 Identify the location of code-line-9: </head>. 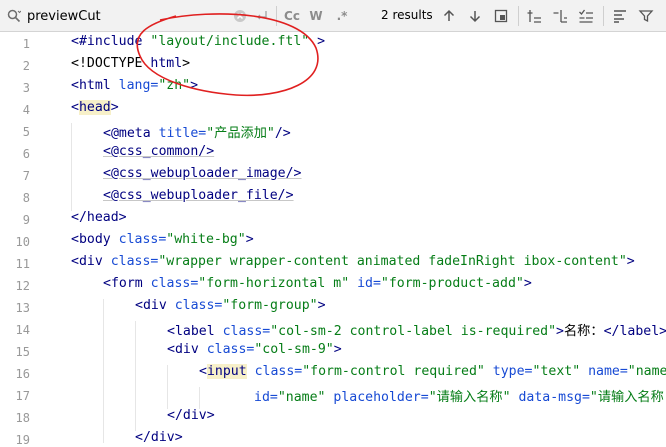
(99, 217).